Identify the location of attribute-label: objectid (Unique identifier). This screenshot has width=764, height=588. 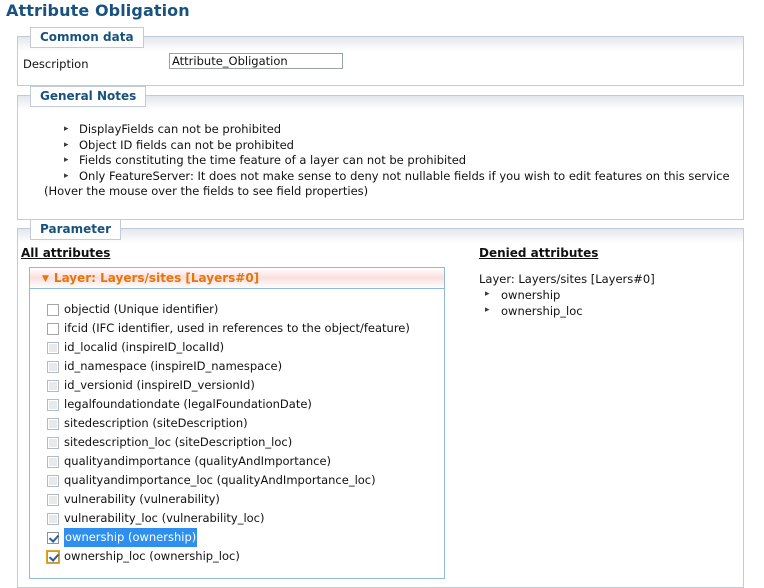
(141, 309).